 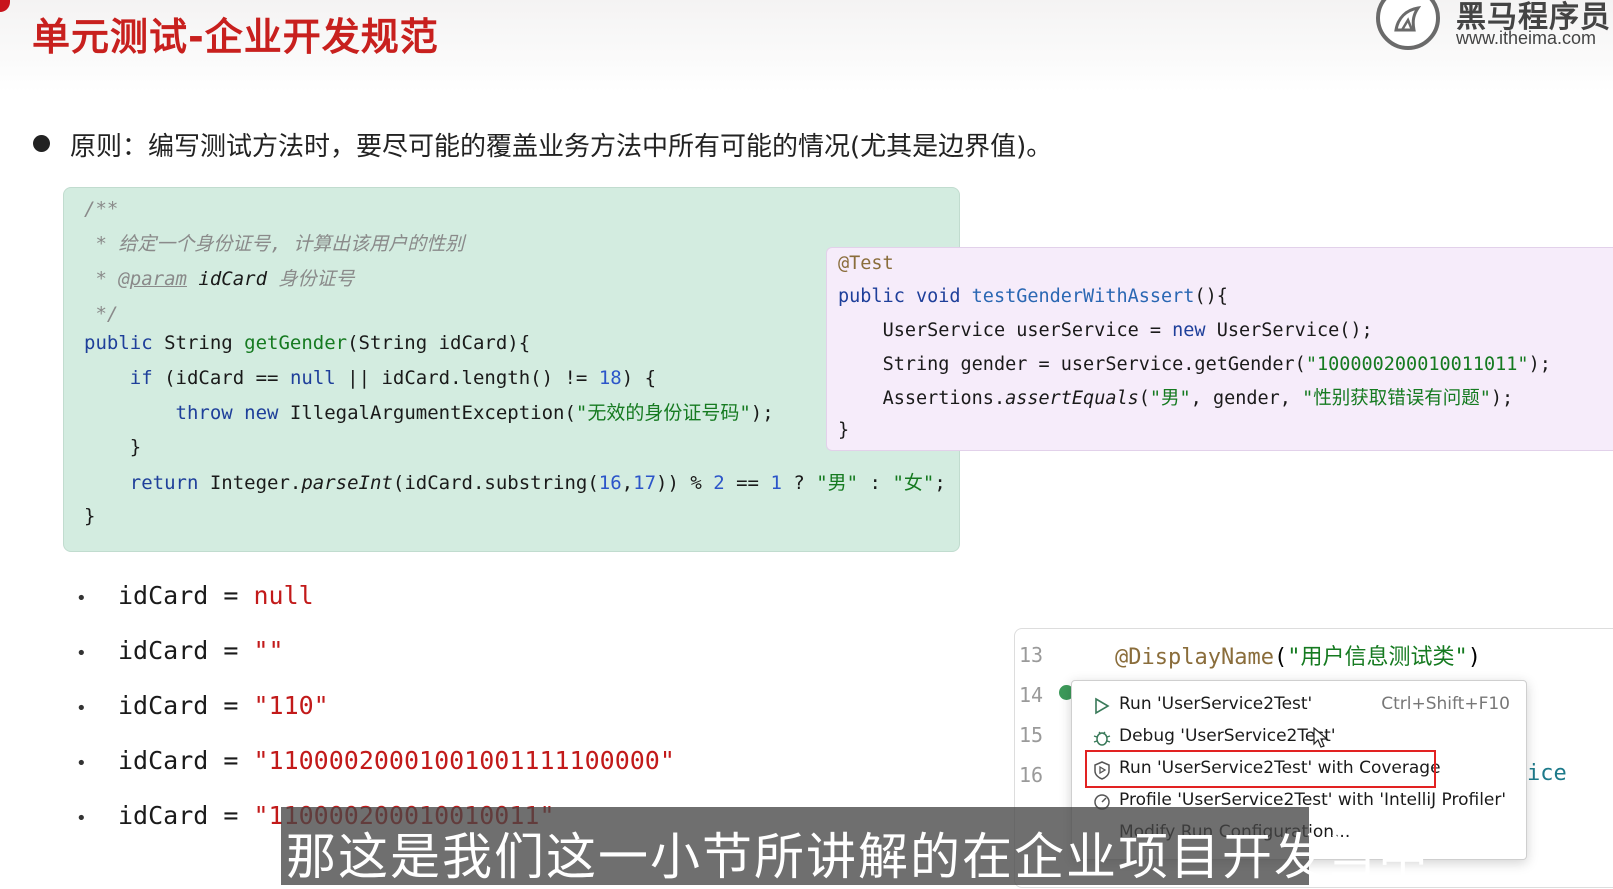 I want to click on code-text: UserService();, so click(x=1289, y=330).